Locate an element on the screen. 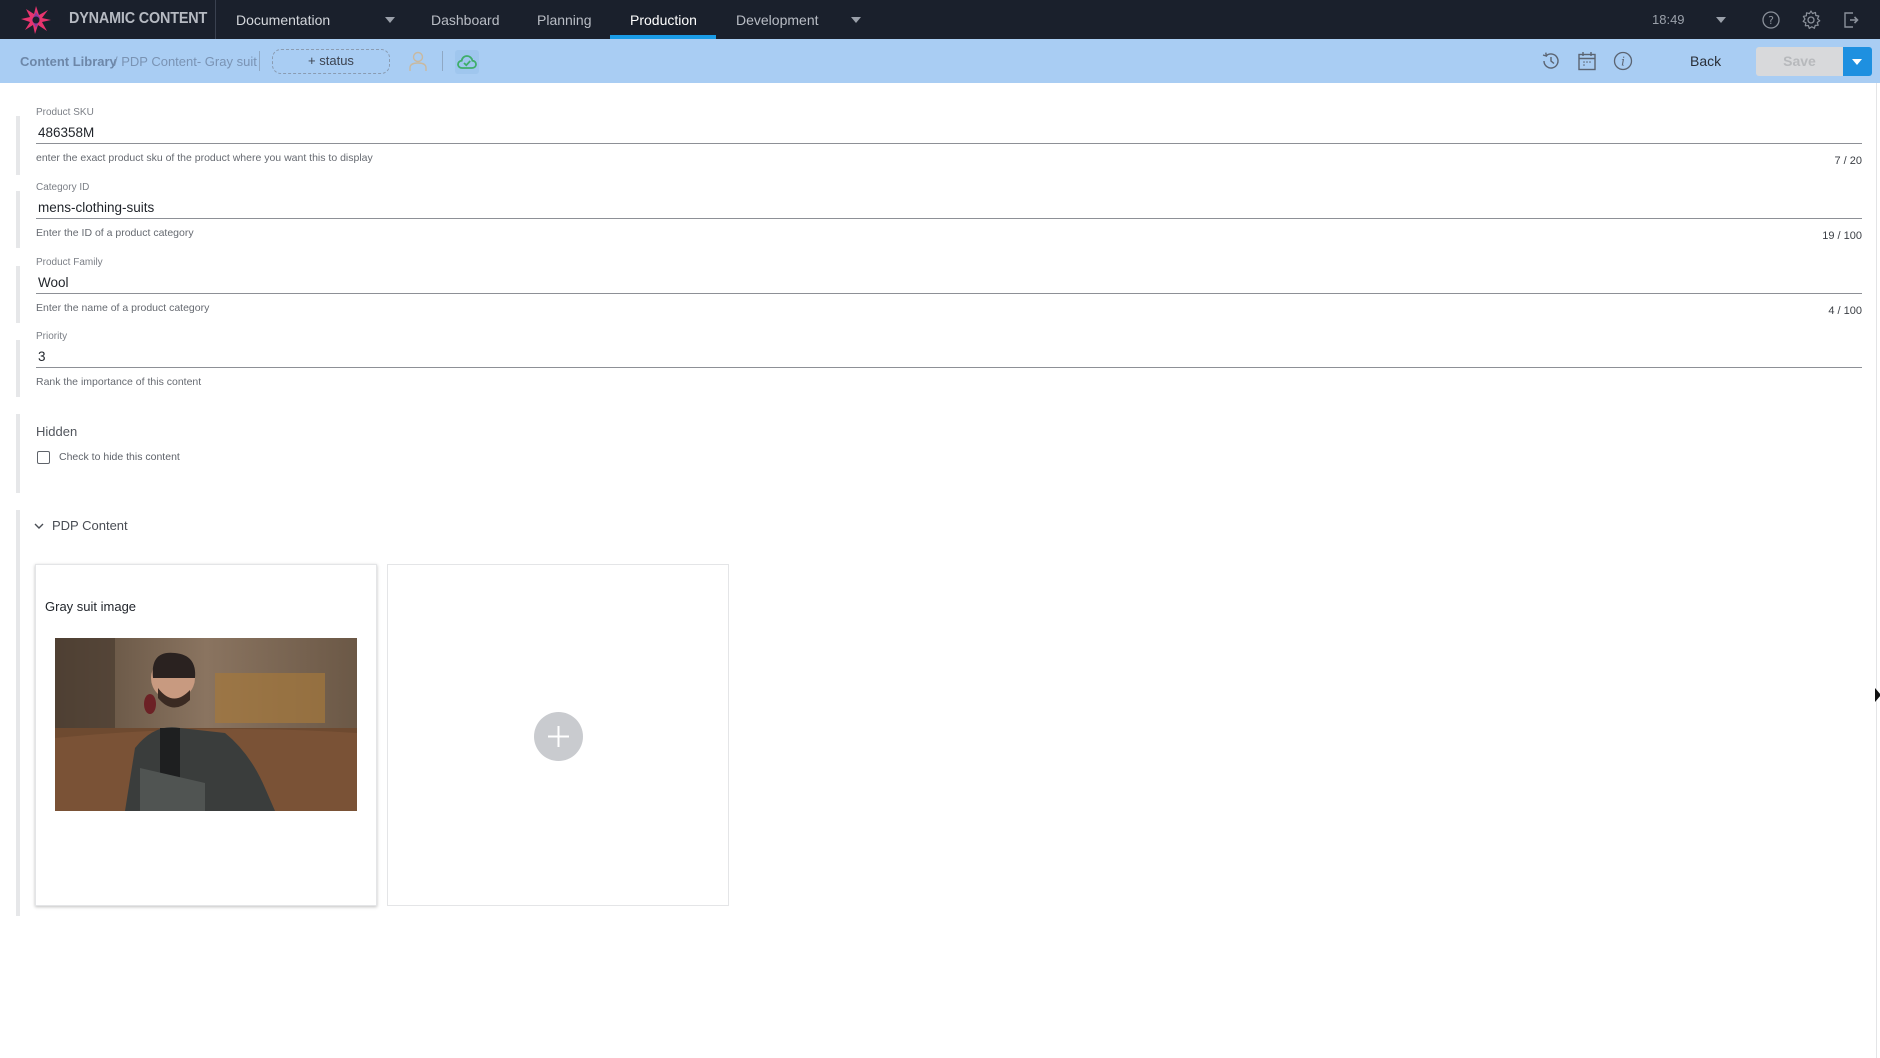  add-content-button is located at coordinates (558, 736).